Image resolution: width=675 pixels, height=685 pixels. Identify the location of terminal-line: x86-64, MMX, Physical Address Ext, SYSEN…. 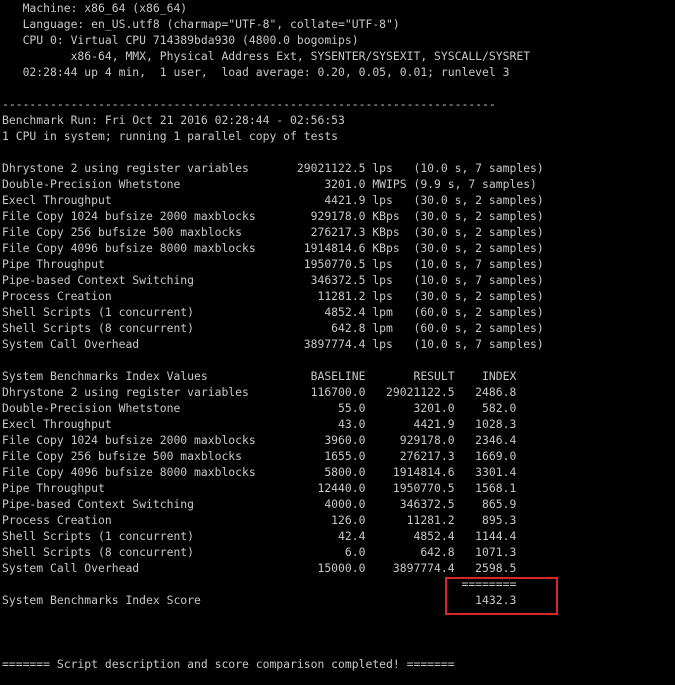
(266, 56).